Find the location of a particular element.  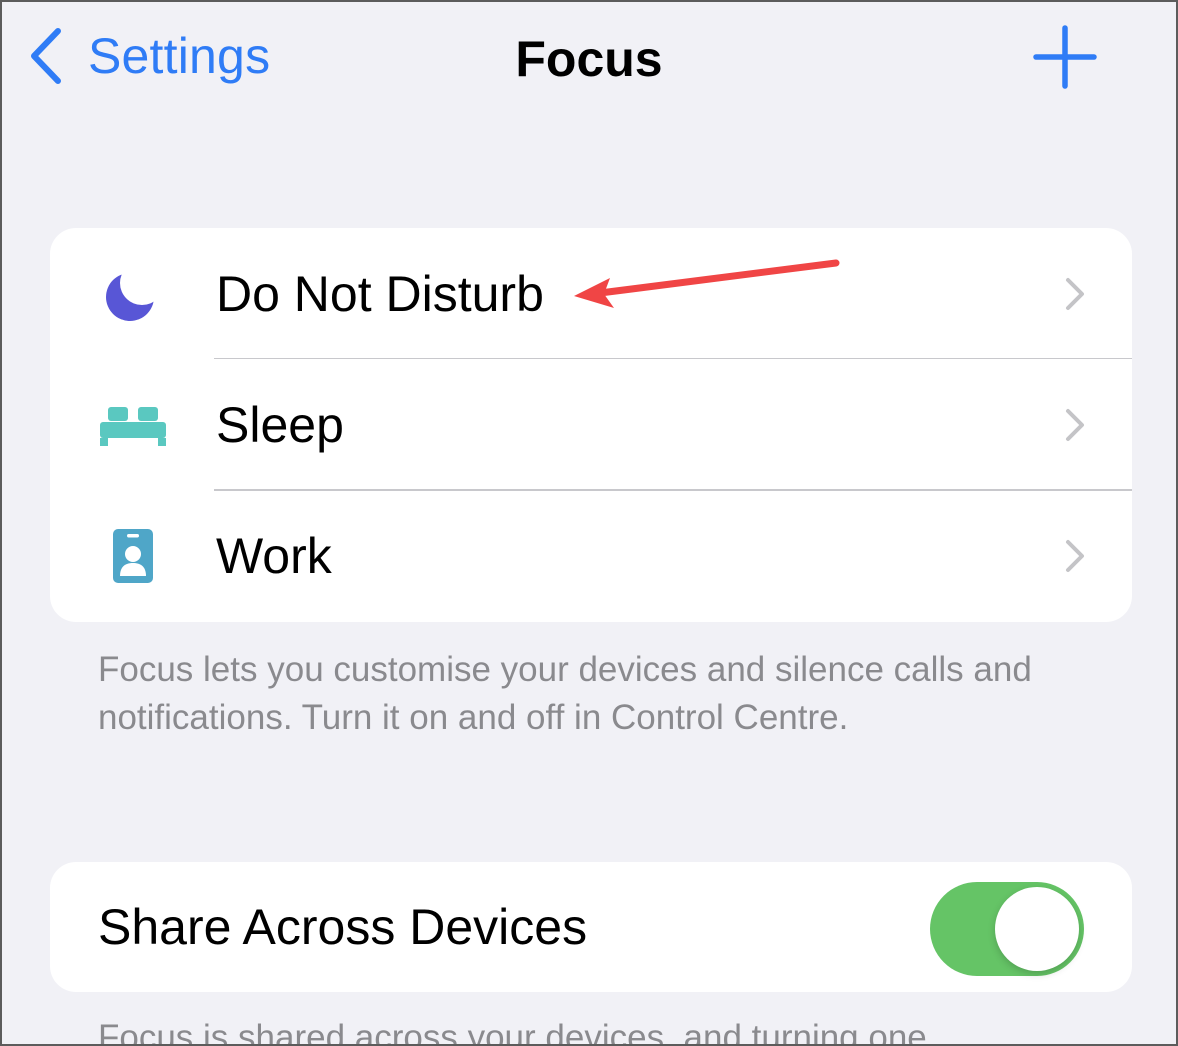

focus-row-do-not-disturb: Do Not Disturb is located at coordinates (591, 294).